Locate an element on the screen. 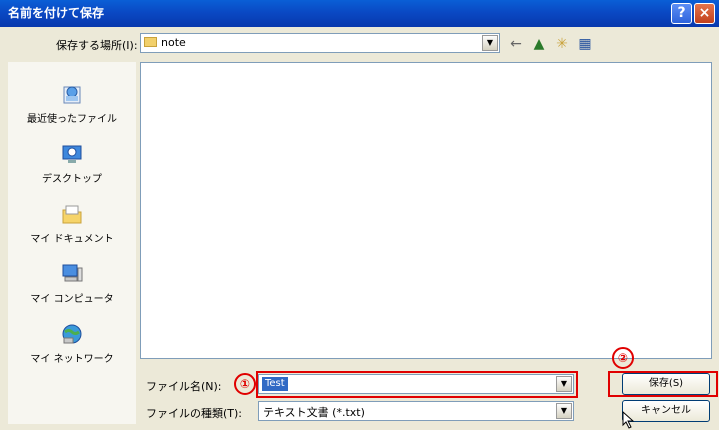 This screenshot has height=430, width=719. place-recent: 最近使ったファイル is located at coordinates (72, 108).